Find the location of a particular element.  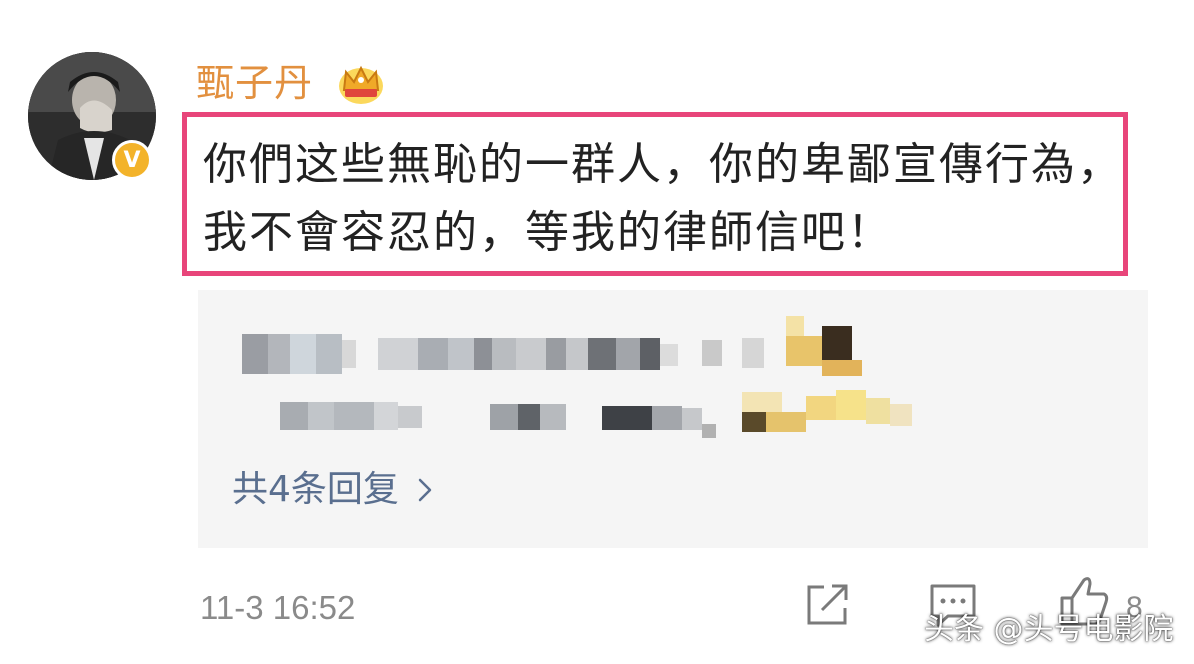

verified-badge: V is located at coordinates (132, 160).